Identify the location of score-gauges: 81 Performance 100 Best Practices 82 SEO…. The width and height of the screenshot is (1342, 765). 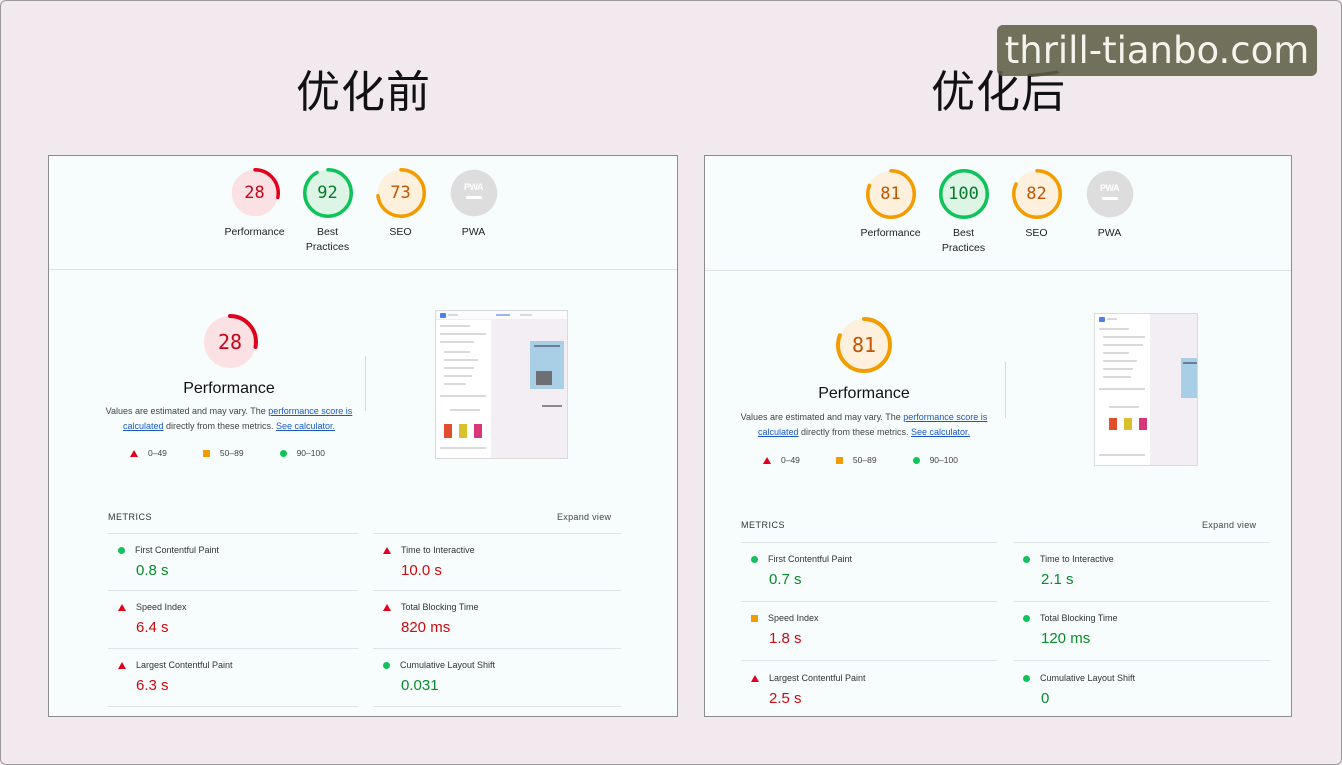
(998, 212).